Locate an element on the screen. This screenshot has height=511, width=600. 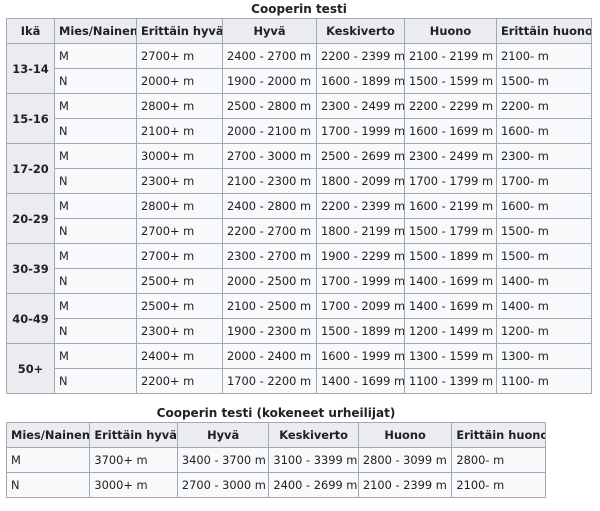
distance-cell: 2200- m is located at coordinates (544, 106).